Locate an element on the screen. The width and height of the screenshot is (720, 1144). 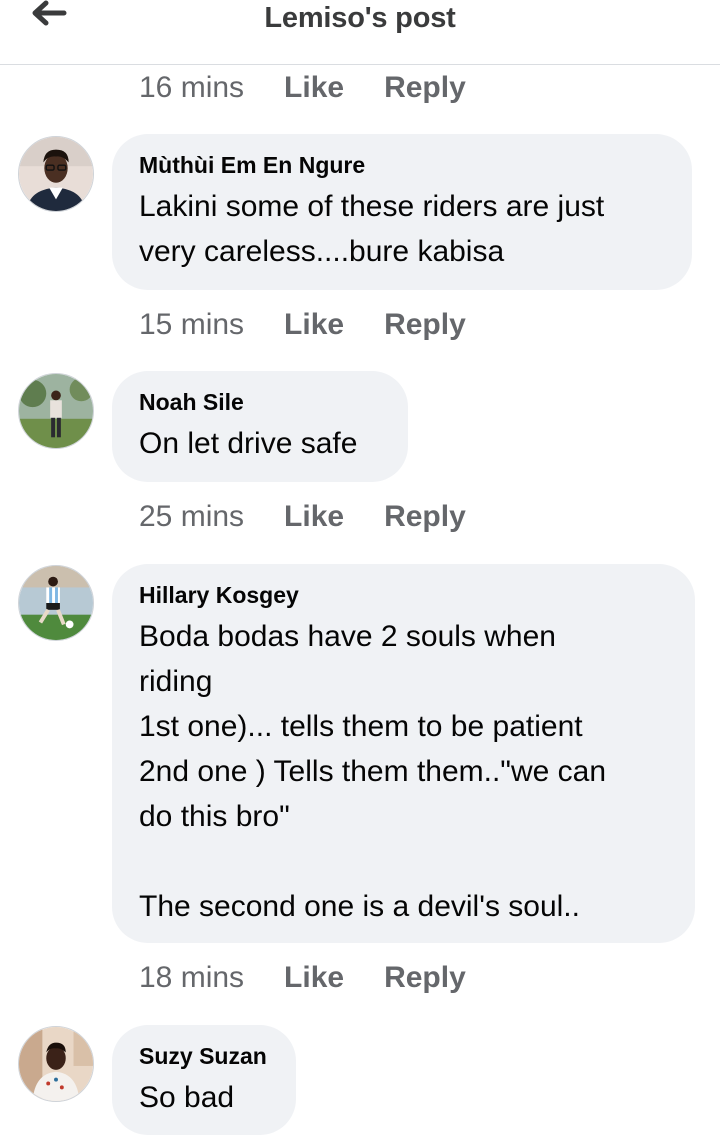
top-bar: Lemiso's post is located at coordinates (360, 32).